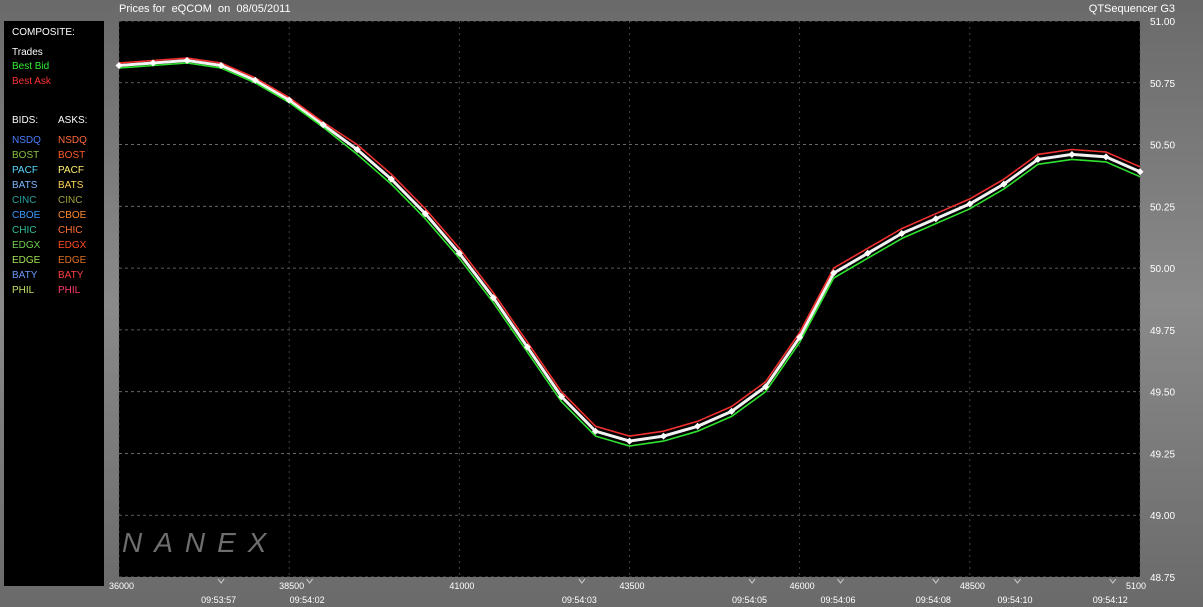 Image resolution: width=1203 pixels, height=607 pixels. What do you see at coordinates (933, 600) in the screenshot?
I see `time-tick-label: 09:54:08` at bounding box center [933, 600].